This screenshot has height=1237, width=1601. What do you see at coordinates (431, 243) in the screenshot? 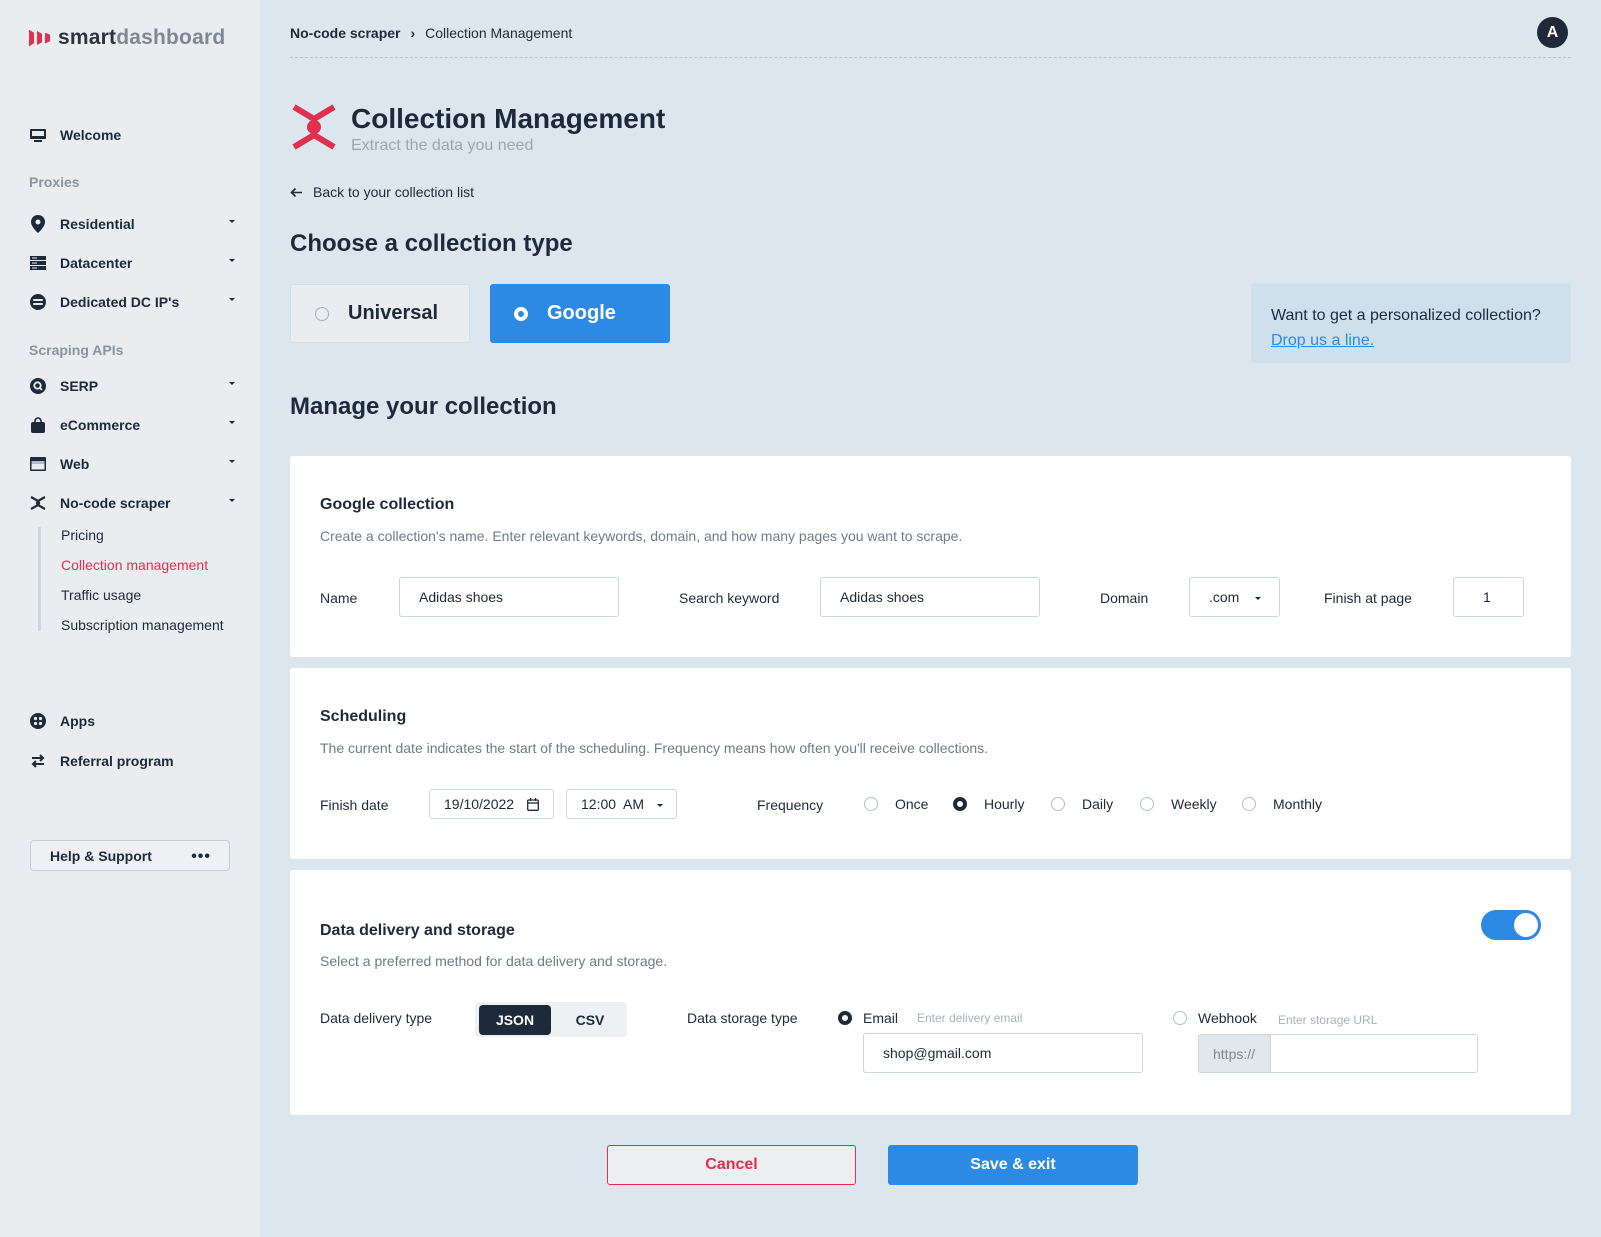
I see `choose-type-heading: Choose a collection type` at bounding box center [431, 243].